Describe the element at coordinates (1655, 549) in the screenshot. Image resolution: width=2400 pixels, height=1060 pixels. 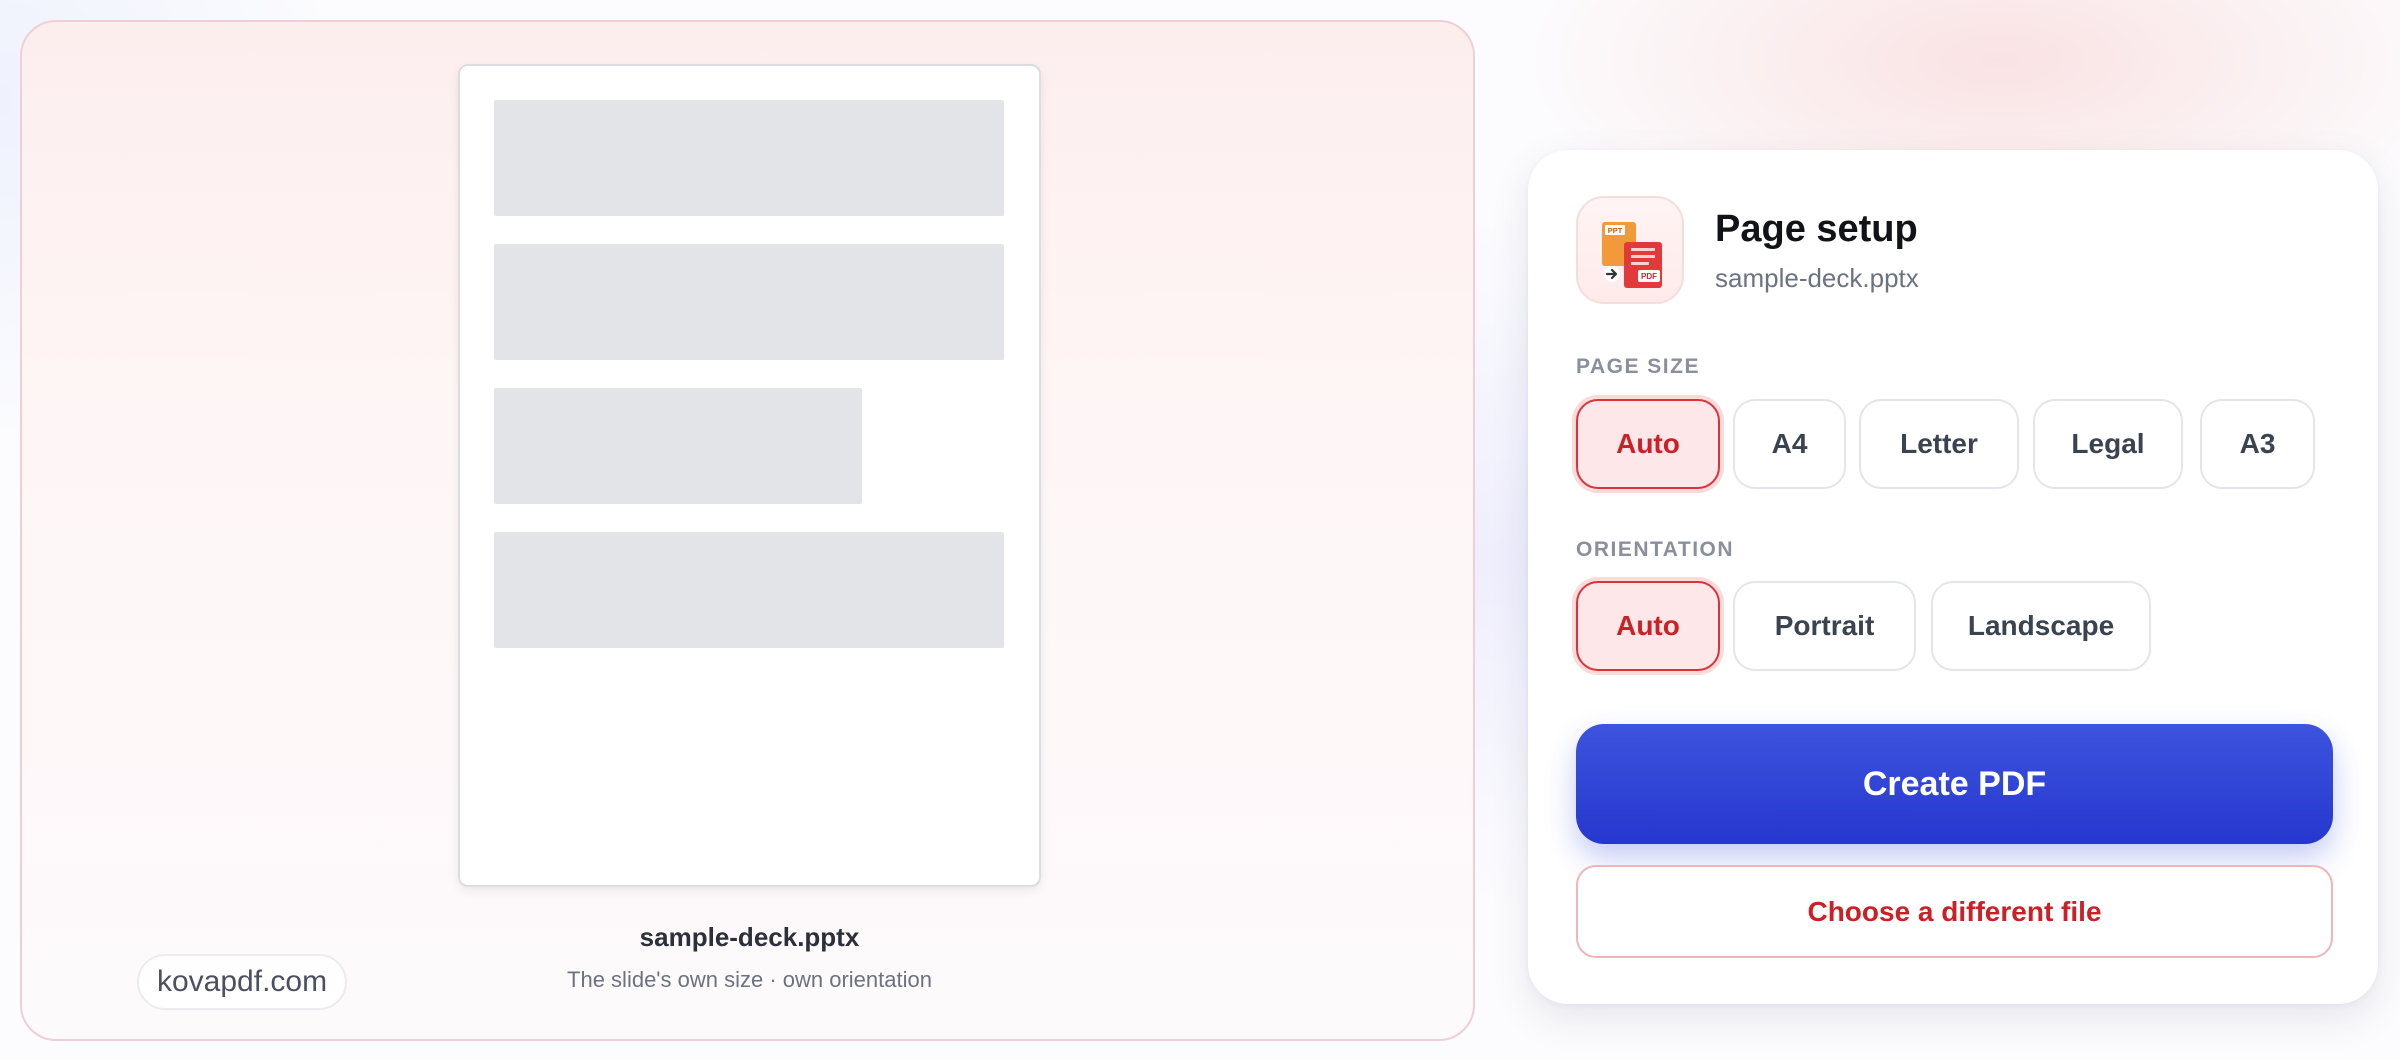
I see `orientation-label: ORIENTATION` at that location.